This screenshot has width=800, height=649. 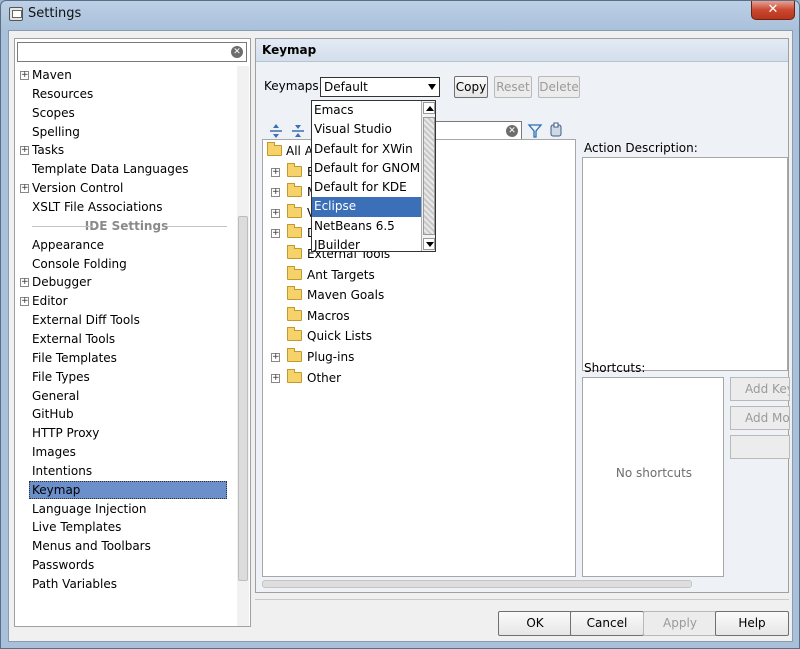 What do you see at coordinates (126, 414) in the screenshot?
I see `sidebar-item: GitHub` at bounding box center [126, 414].